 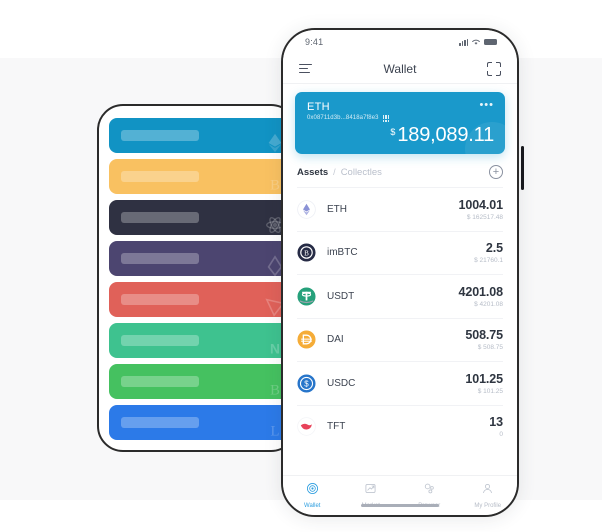 I want to click on asset-row: $ USDC 101.25 $ 101.25, so click(x=400, y=383).